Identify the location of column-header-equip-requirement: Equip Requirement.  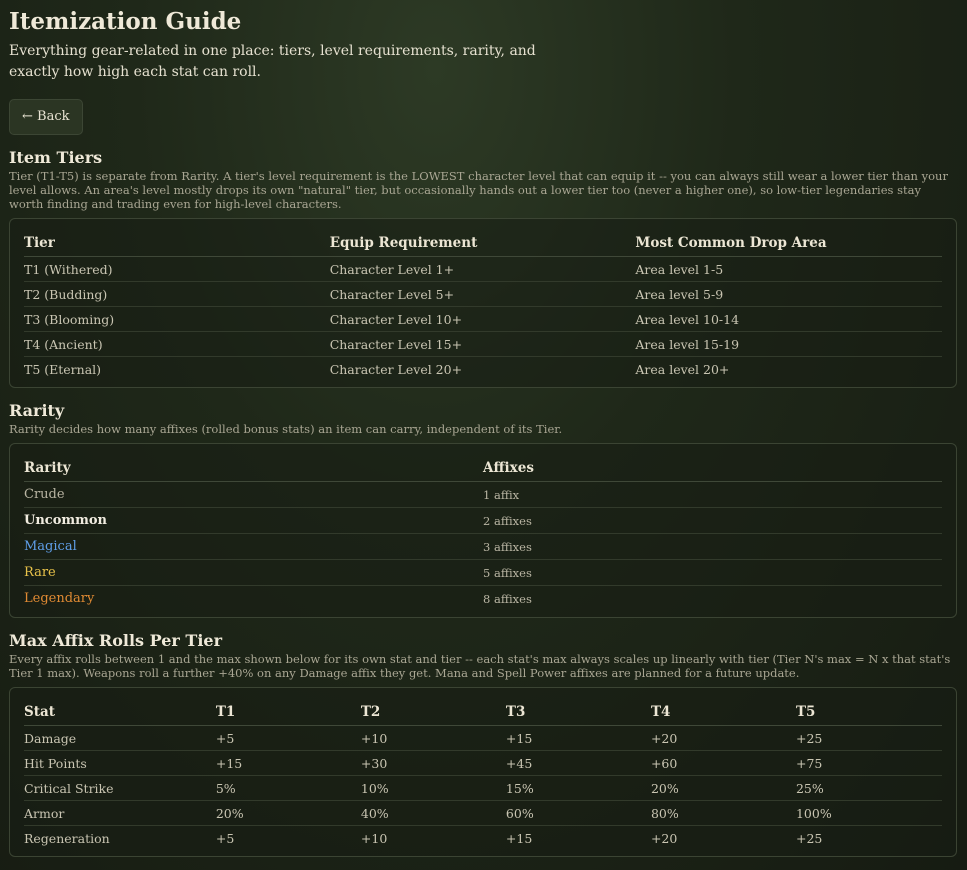
(482, 243).